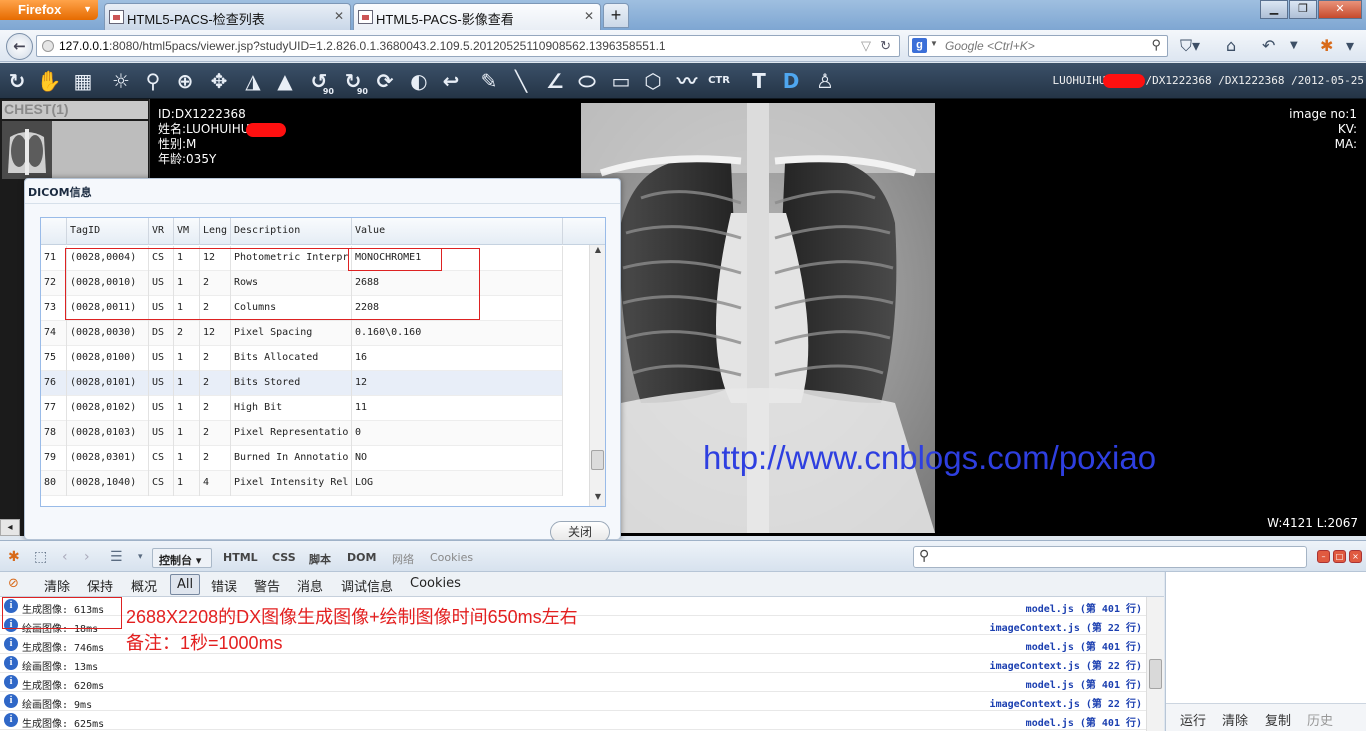 The height and width of the screenshot is (731, 1366). Describe the element at coordinates (267, 585) in the screenshot. I see `filter-warnings: 警告` at that location.